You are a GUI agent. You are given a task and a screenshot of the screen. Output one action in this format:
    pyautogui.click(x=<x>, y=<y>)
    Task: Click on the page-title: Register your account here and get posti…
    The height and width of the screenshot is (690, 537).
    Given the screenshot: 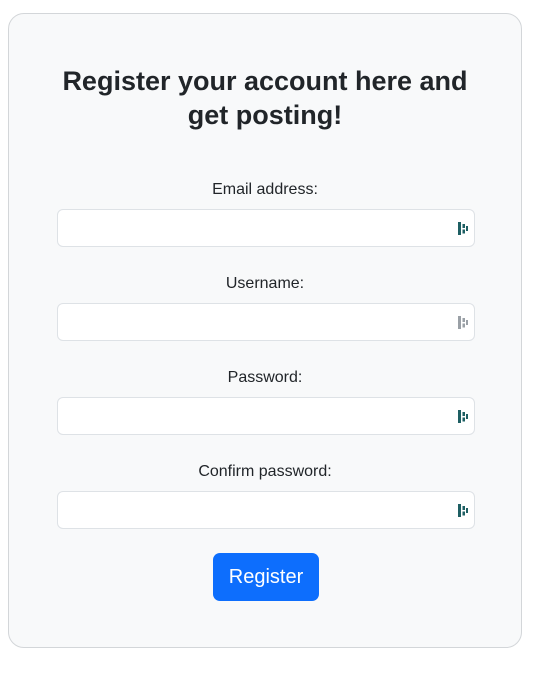 What is the action you would take?
    pyautogui.click(x=265, y=98)
    